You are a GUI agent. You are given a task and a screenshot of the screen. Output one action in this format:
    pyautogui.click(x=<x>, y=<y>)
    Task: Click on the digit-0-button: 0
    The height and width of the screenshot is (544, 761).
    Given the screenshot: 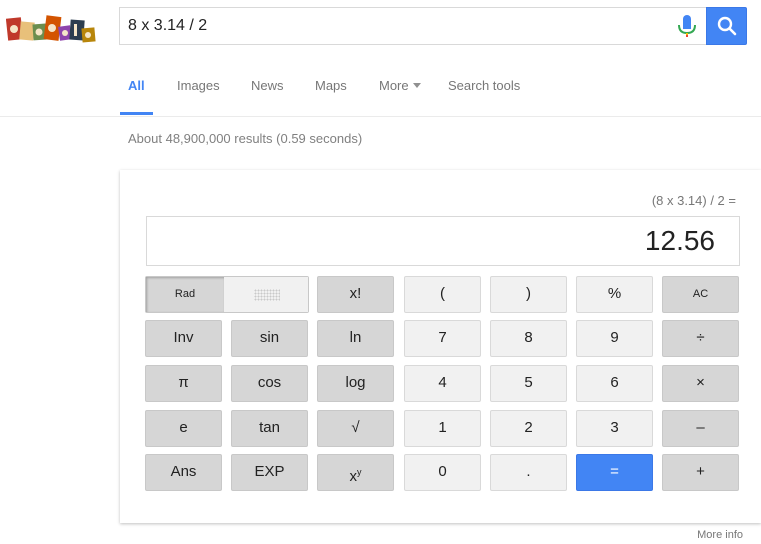 What is the action you would take?
    pyautogui.click(x=442, y=472)
    